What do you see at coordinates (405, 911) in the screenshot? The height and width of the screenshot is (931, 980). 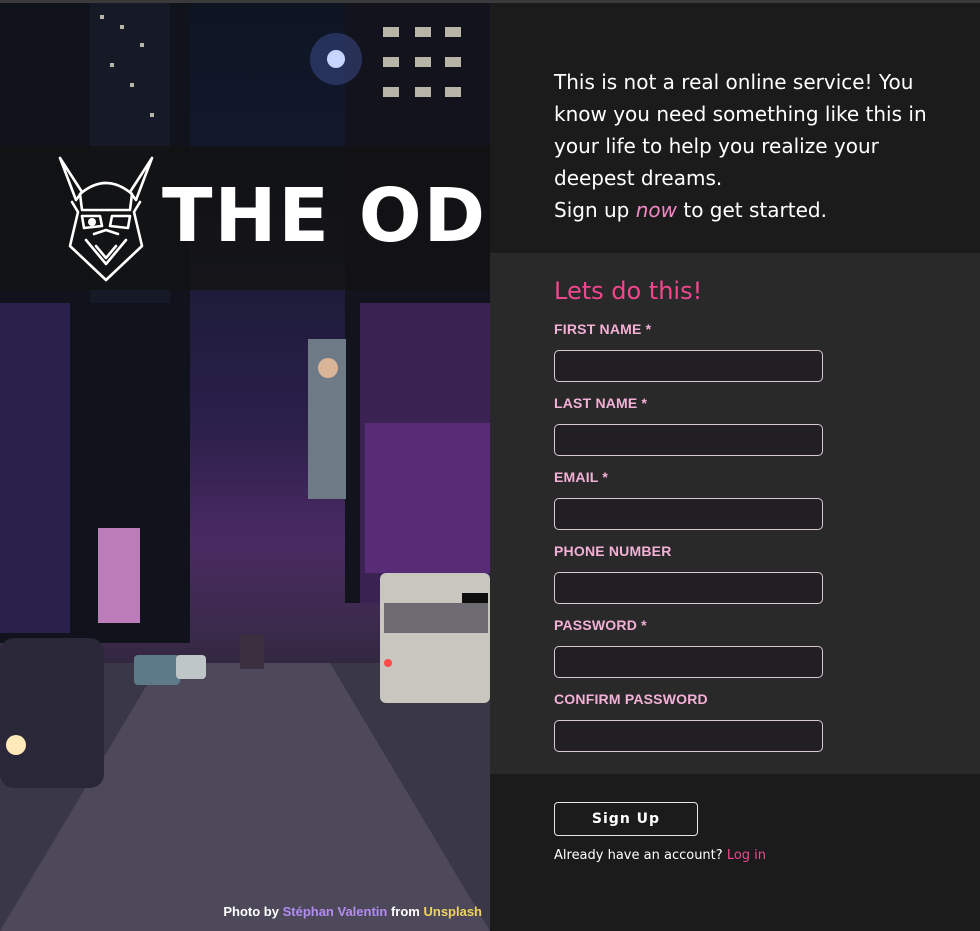 I see `credit-middle: from` at bounding box center [405, 911].